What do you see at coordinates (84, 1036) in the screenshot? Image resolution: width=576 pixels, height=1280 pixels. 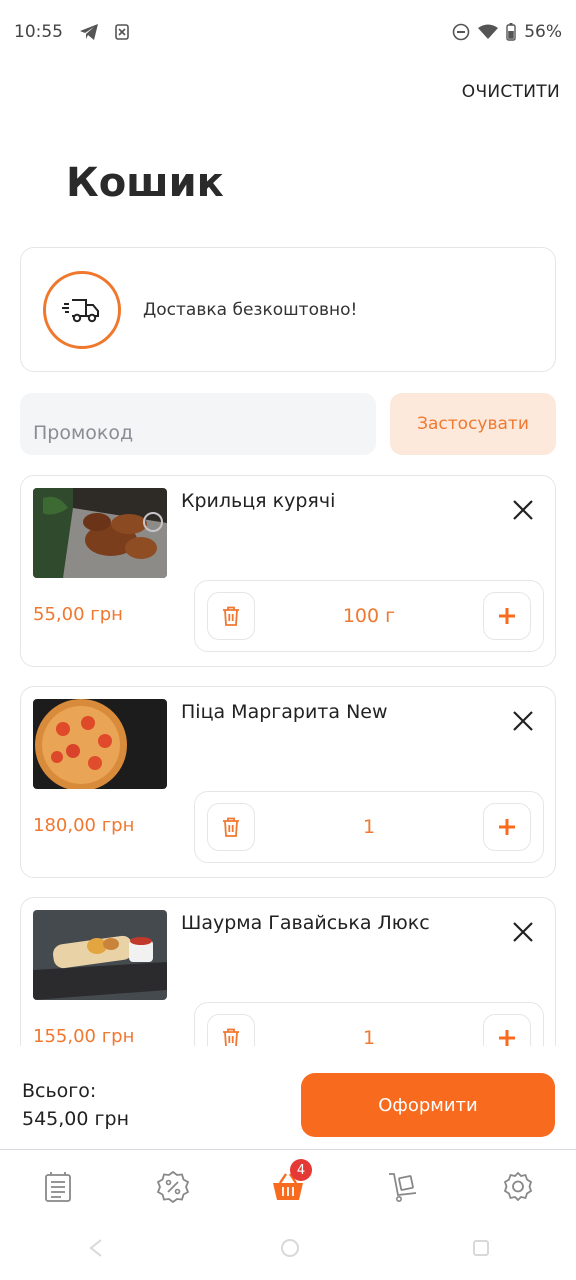 I see `item-price: 155,00 грн` at bounding box center [84, 1036].